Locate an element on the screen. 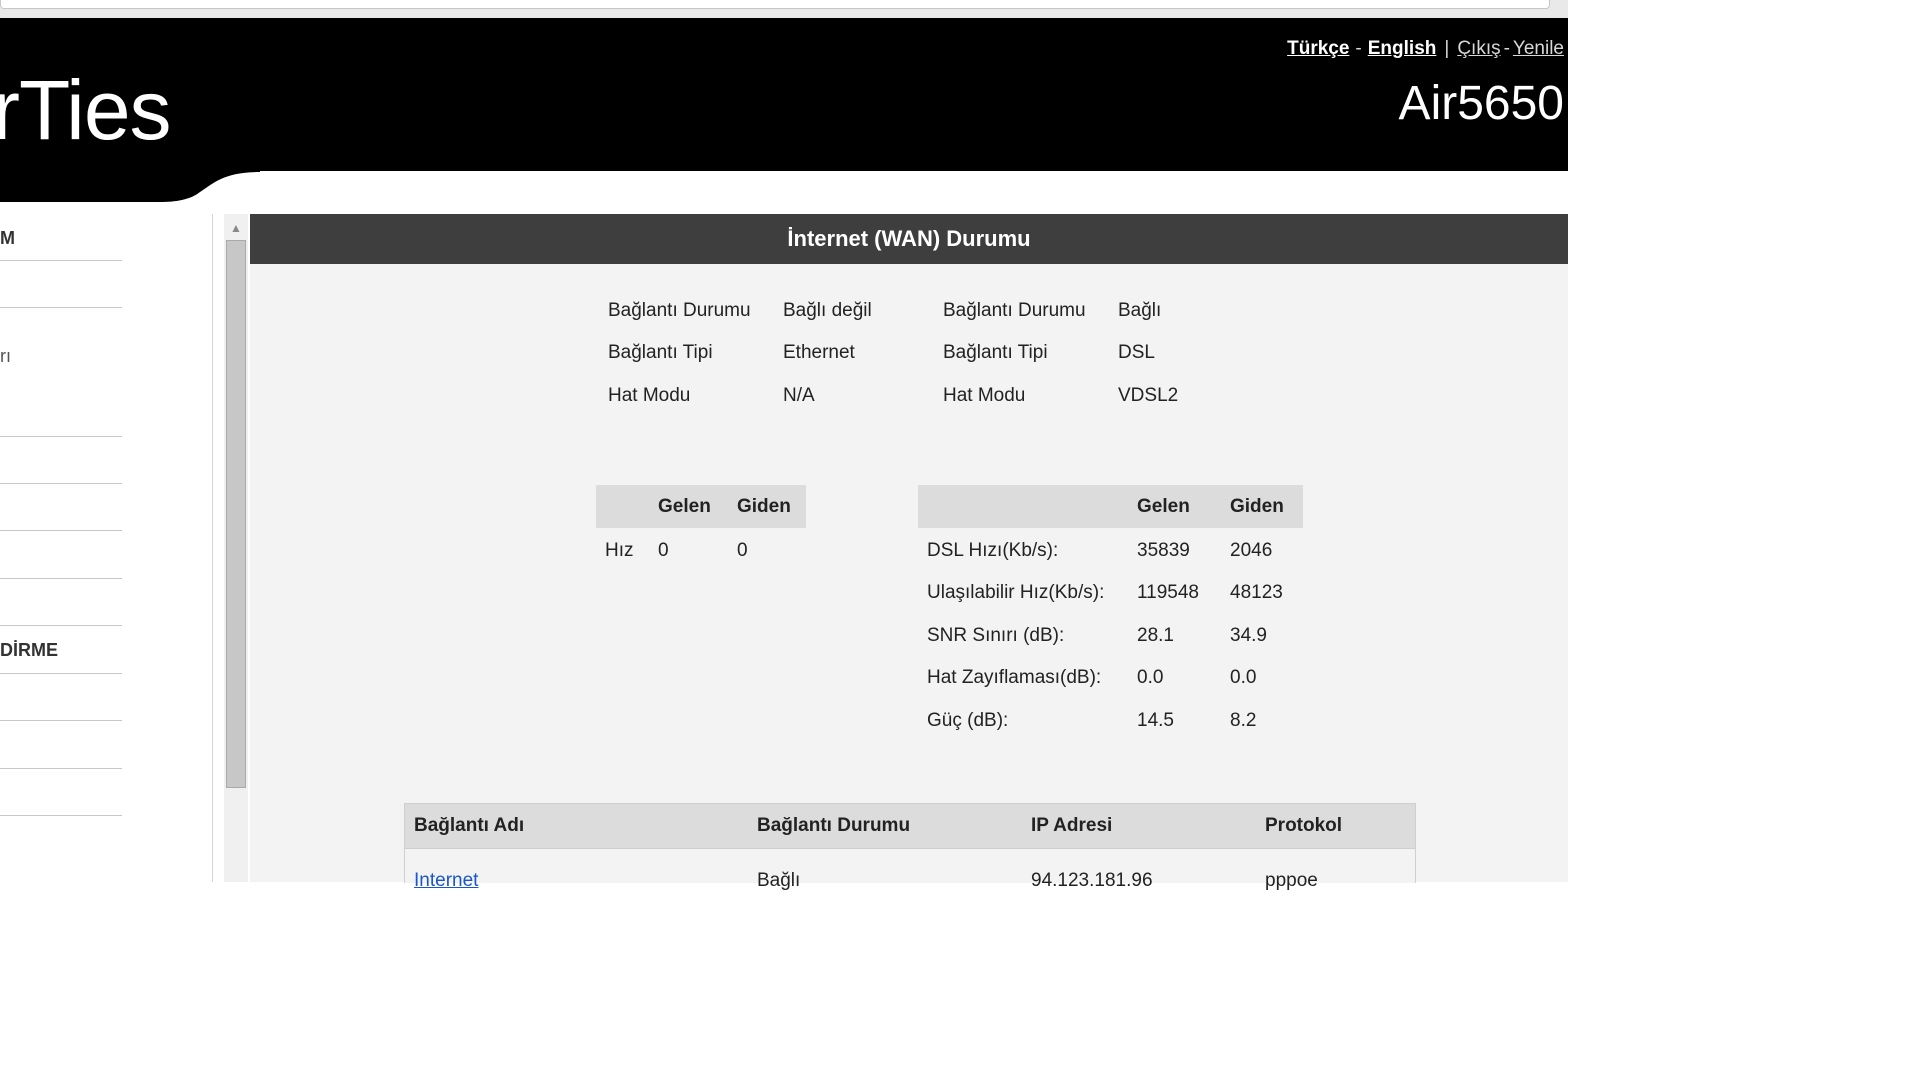 The width and height of the screenshot is (1920, 1080). col-ip-address: IP Adresi is located at coordinates (1072, 825).